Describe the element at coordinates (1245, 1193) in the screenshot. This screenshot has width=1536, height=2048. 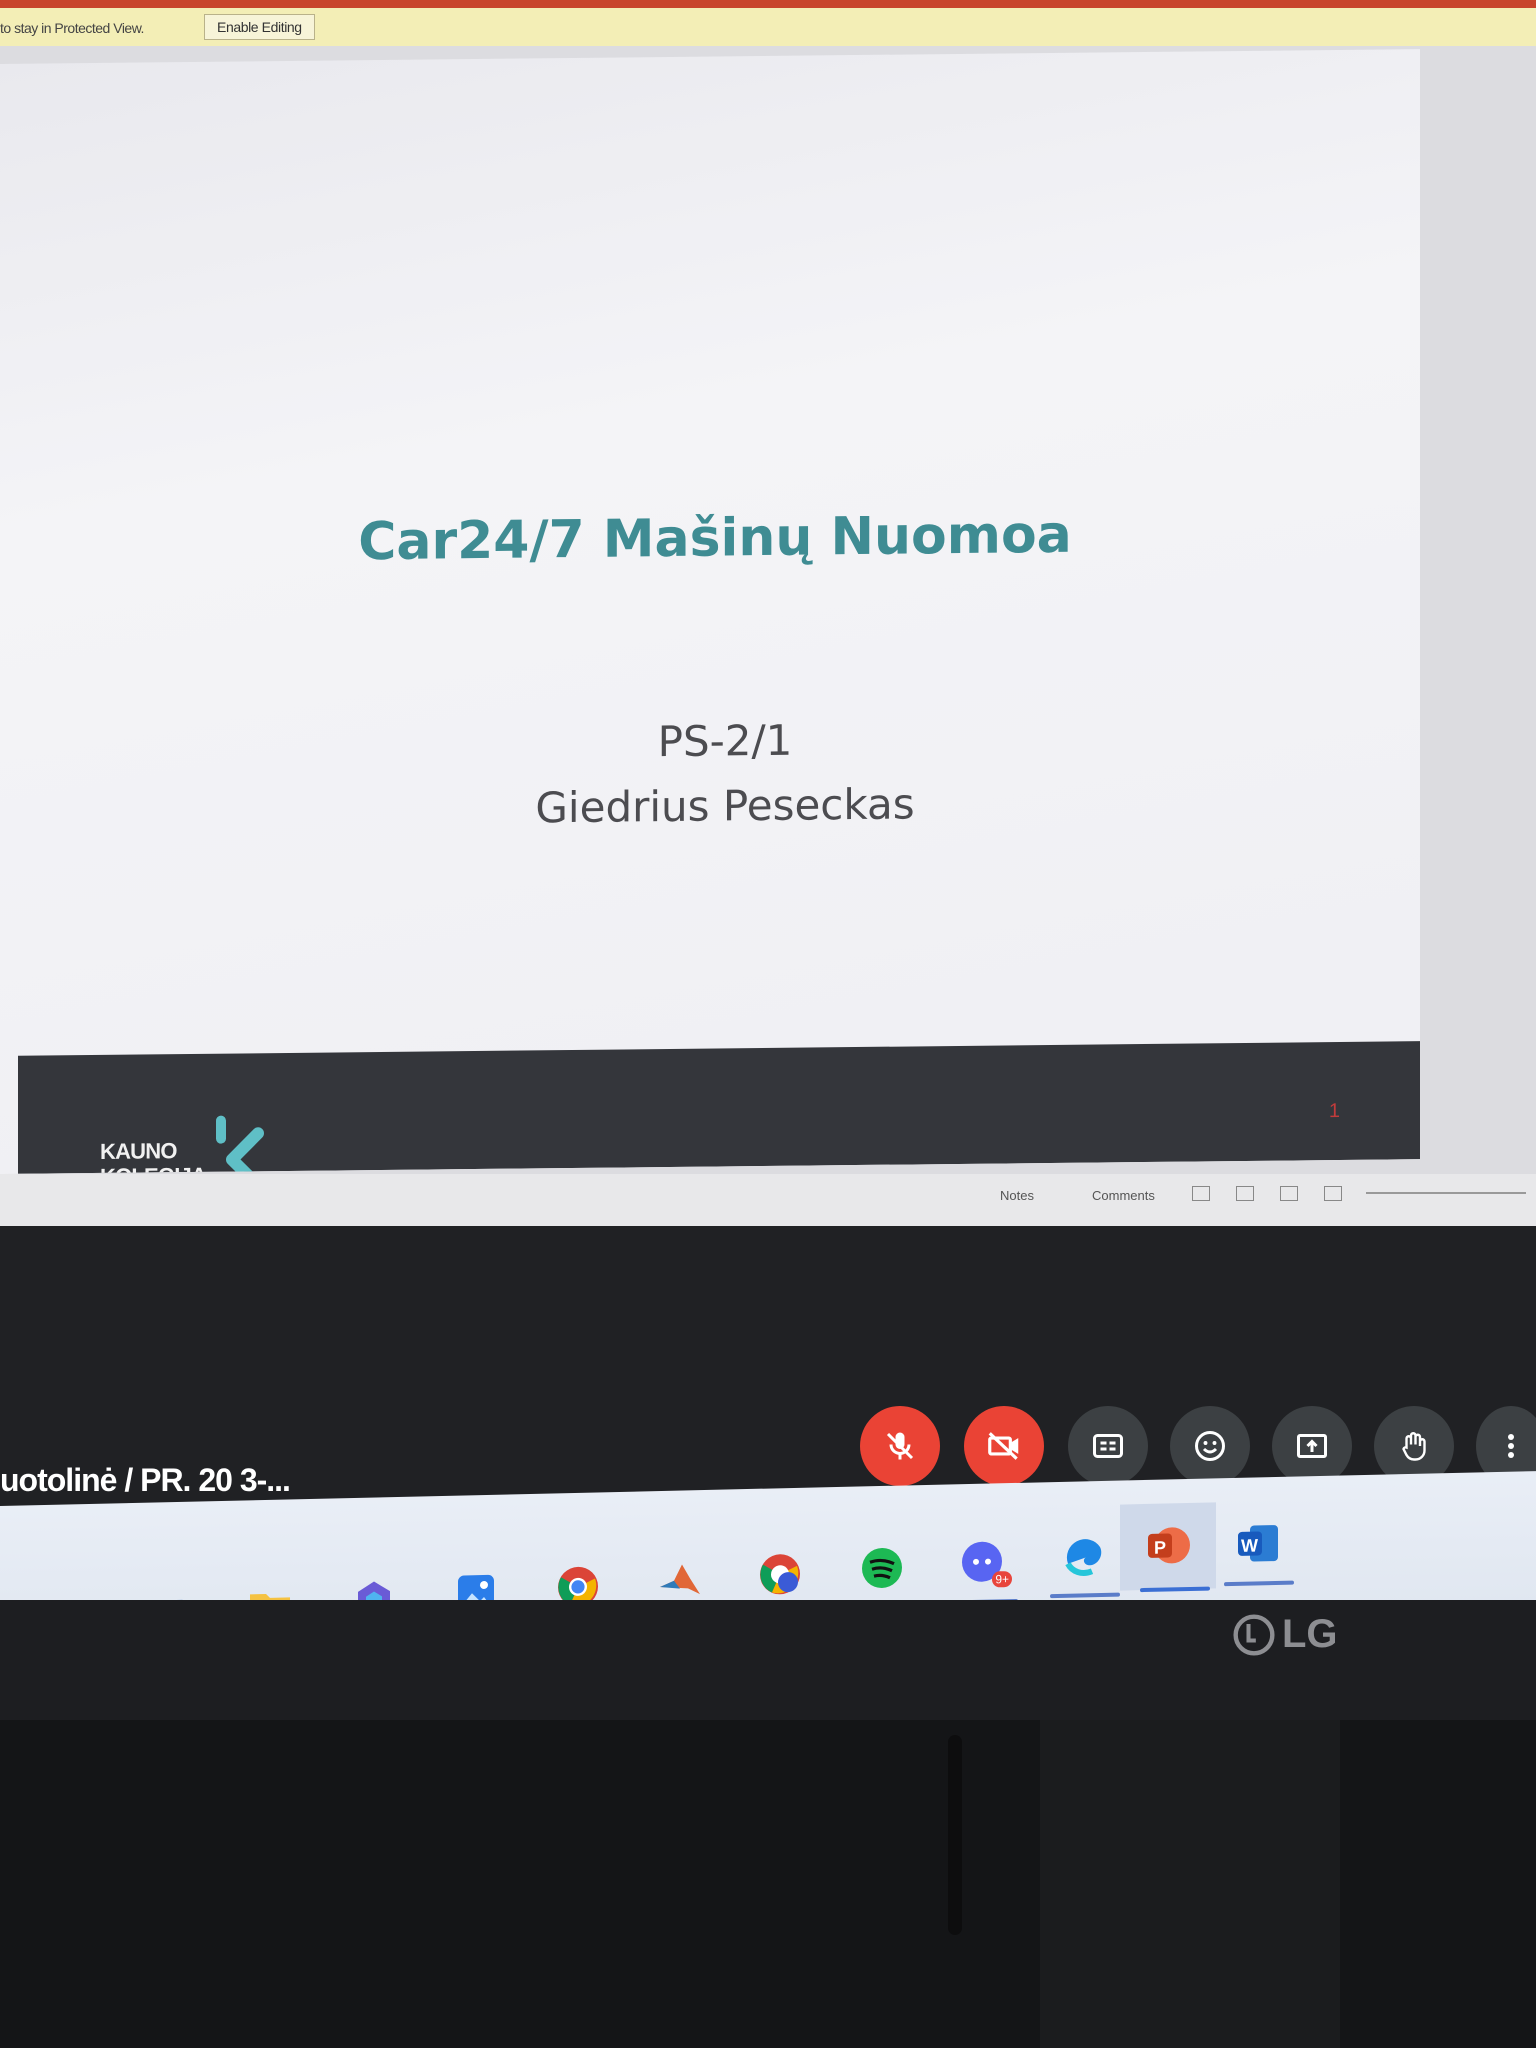
I see `slide-sorter-icon` at that location.